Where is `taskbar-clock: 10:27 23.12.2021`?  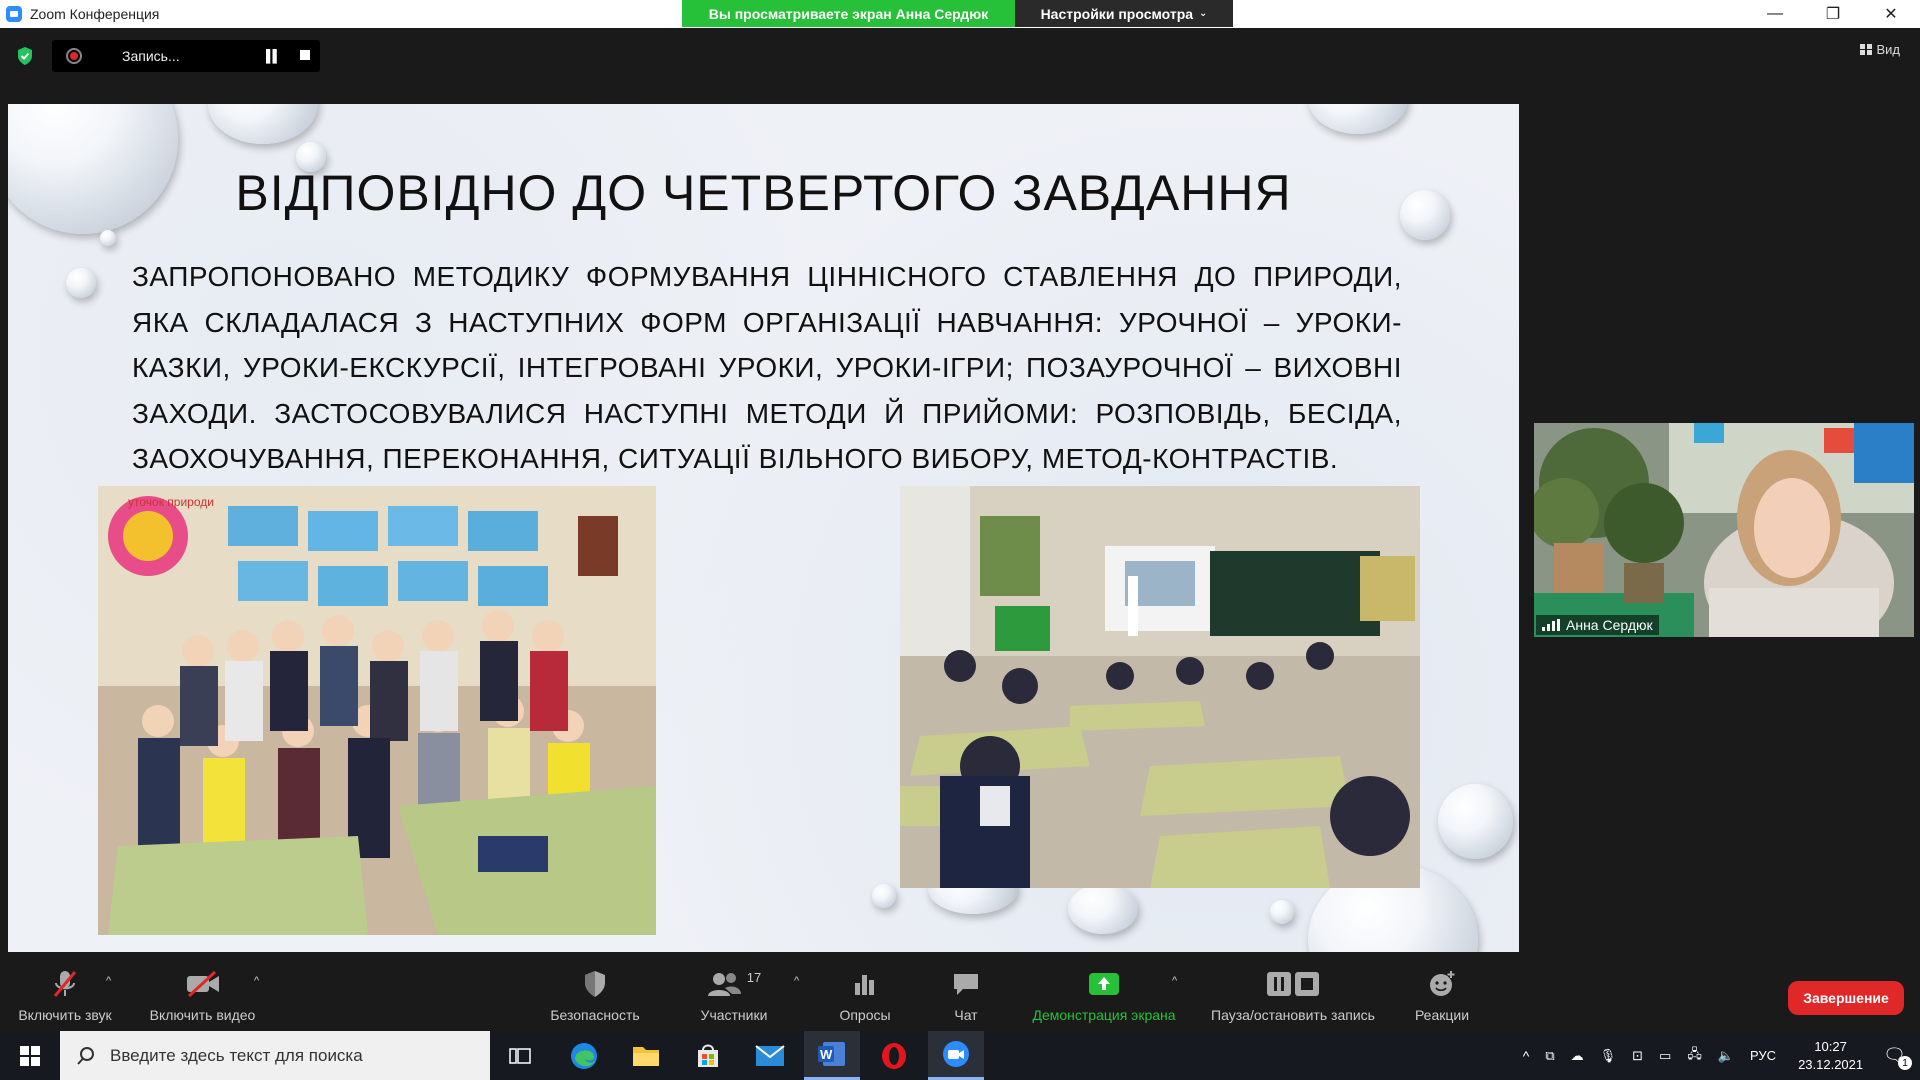 taskbar-clock: 10:27 23.12.2021 is located at coordinates (1830, 1056).